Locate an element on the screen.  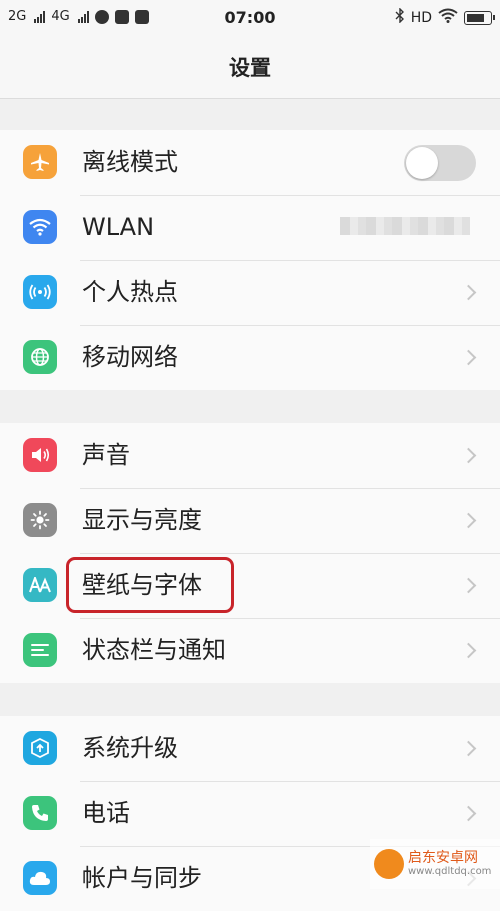
settings-item-label: 系统升级 is located at coordinates (130, 748).